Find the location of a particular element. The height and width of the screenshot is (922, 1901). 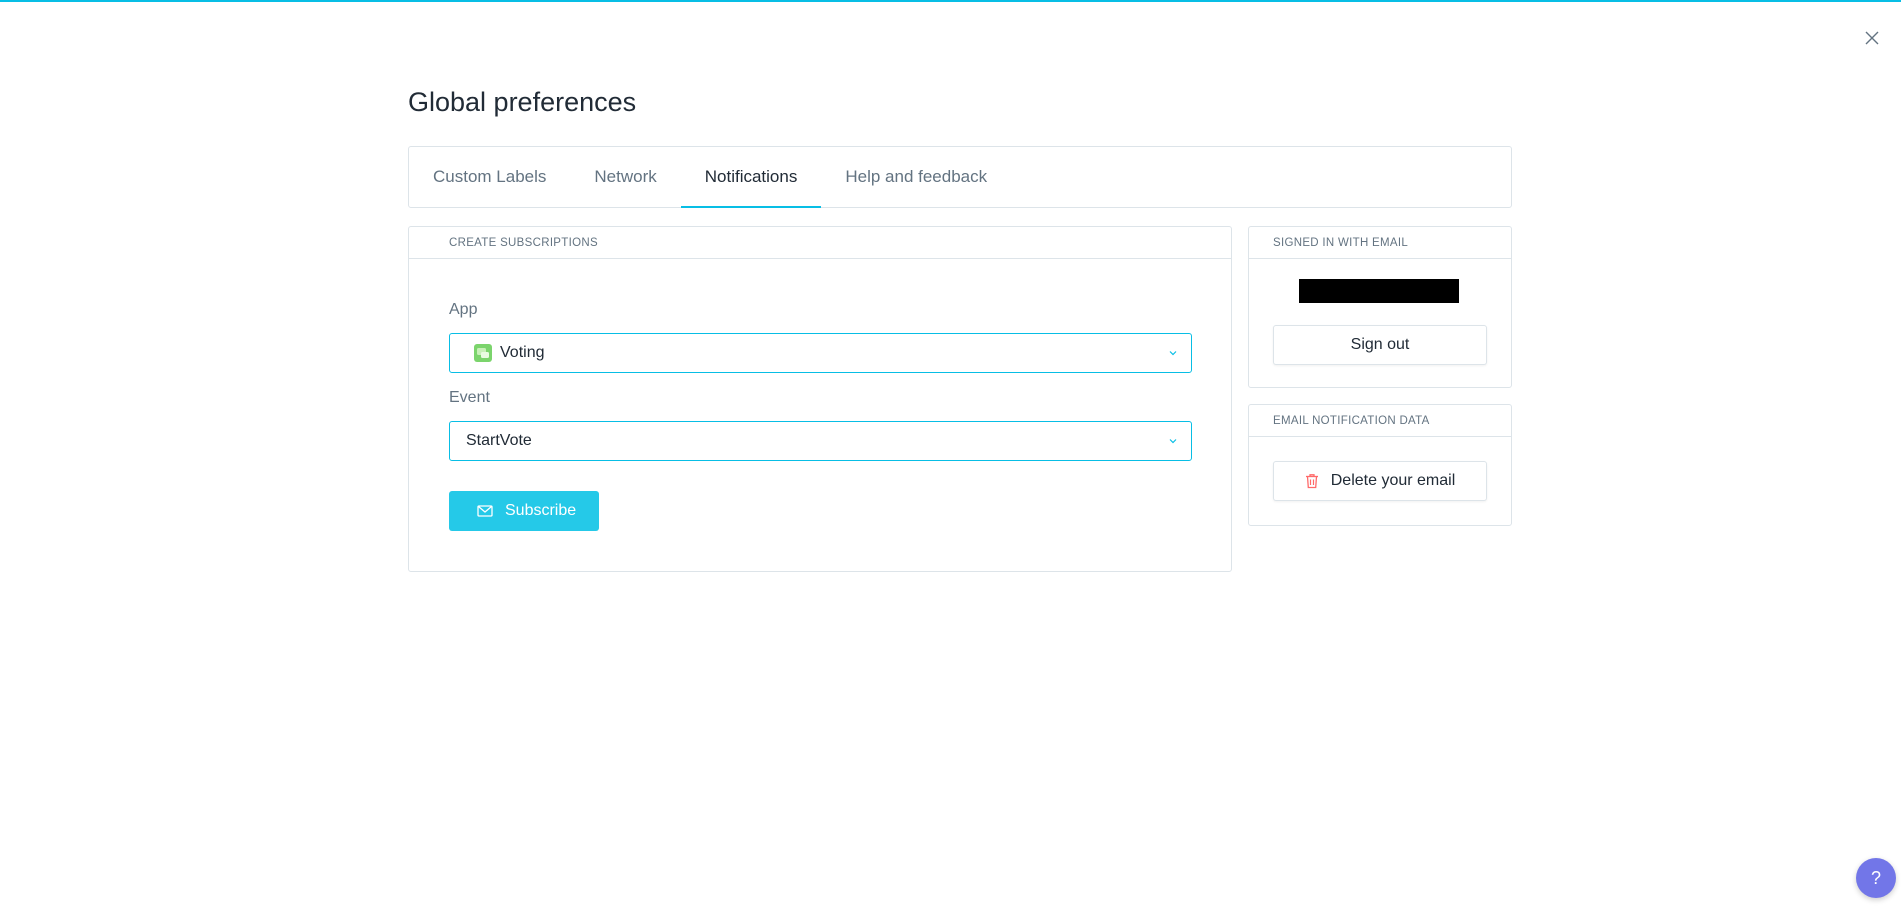

close-icon is located at coordinates (1872, 38).